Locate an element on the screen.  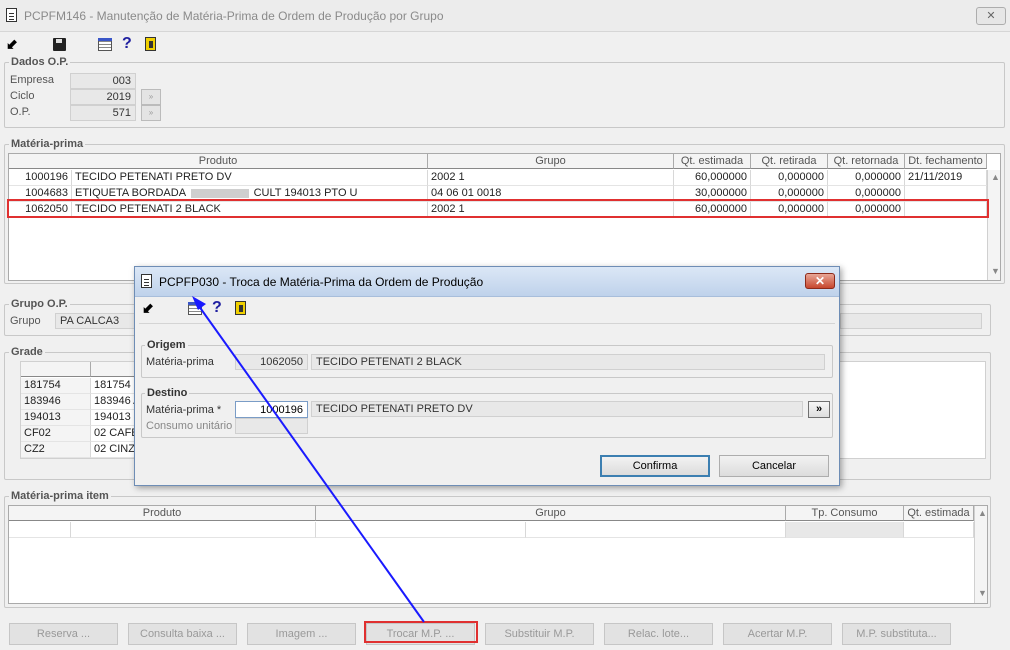
empresa-label: Empresa is located at coordinates (32, 80).